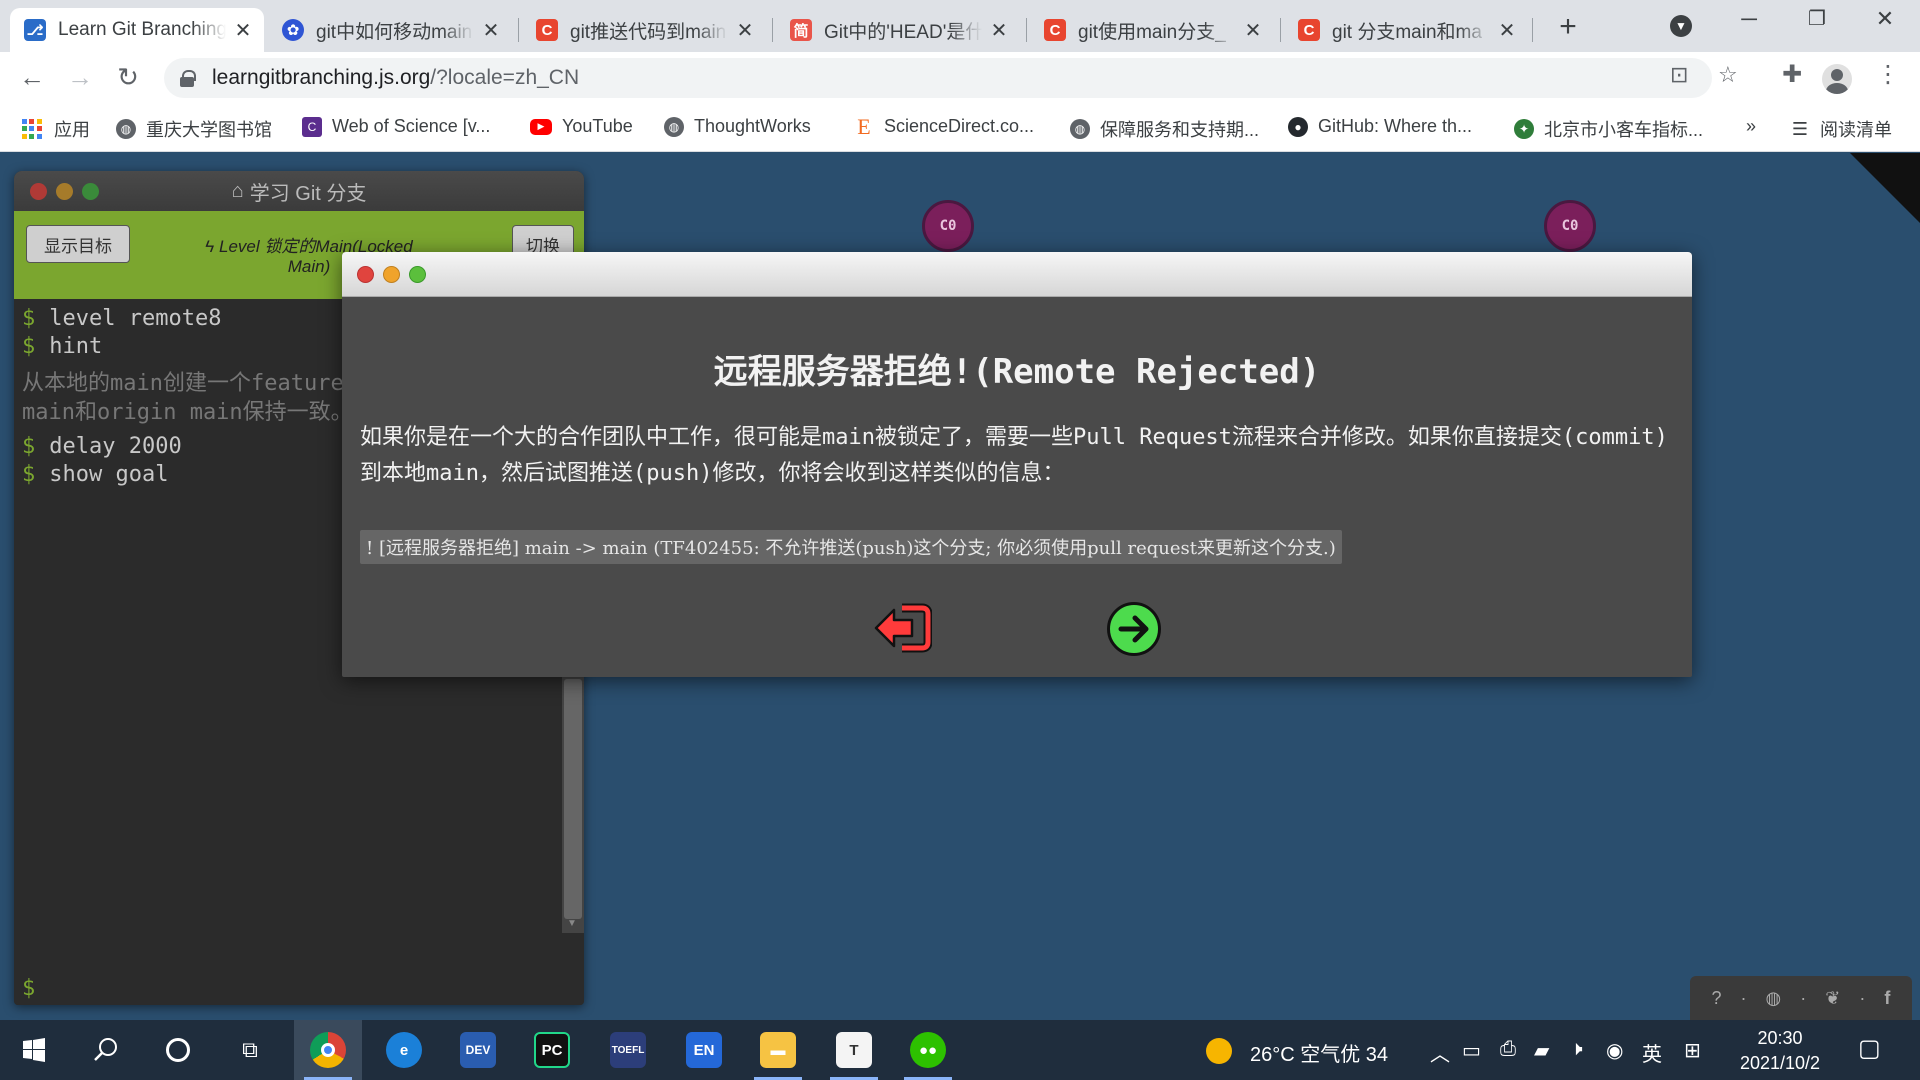  Describe the element at coordinates (1134, 629) in the screenshot. I see `next-step-button` at that location.